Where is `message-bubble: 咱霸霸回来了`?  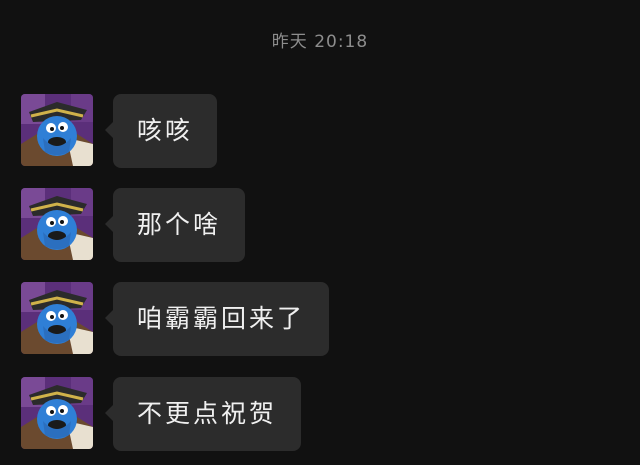 message-bubble: 咱霸霸回来了 is located at coordinates (217, 319).